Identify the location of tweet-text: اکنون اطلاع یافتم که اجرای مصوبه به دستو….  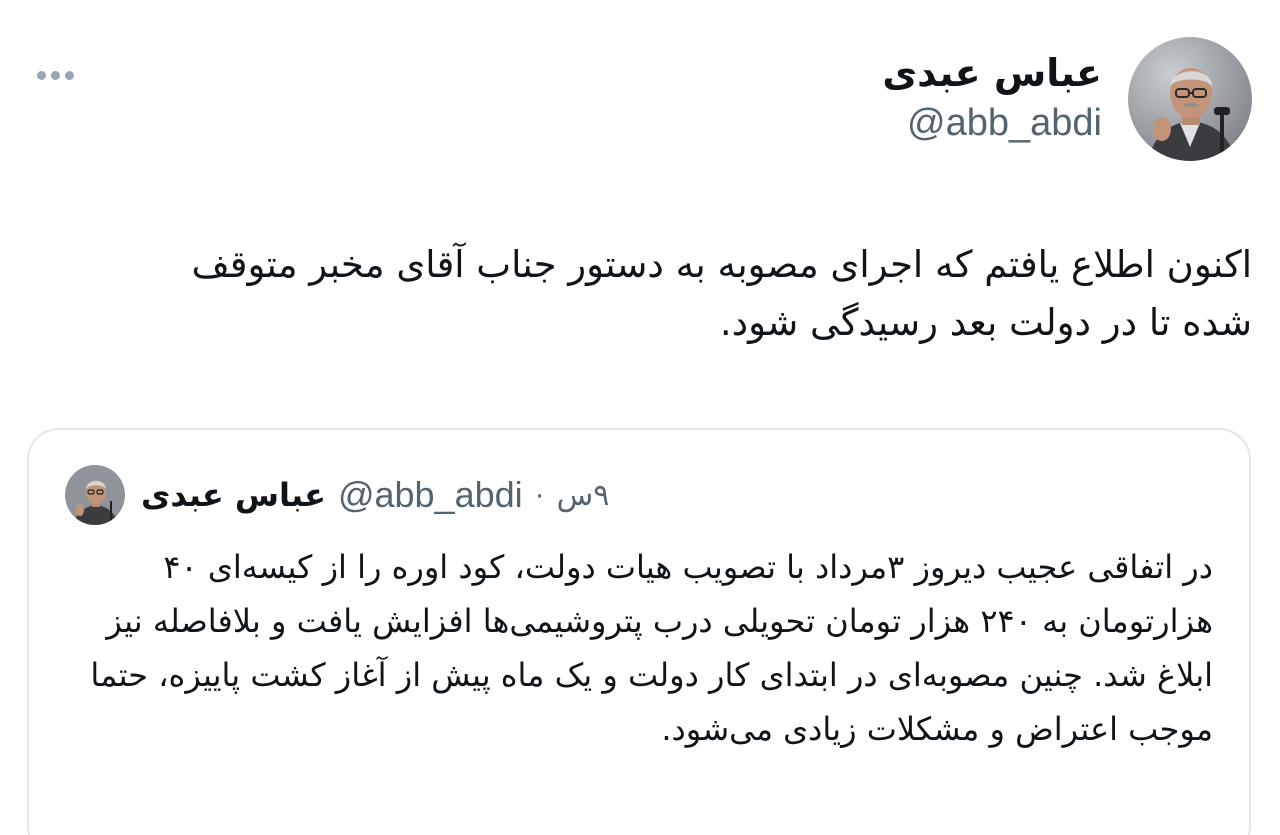
(721, 293).